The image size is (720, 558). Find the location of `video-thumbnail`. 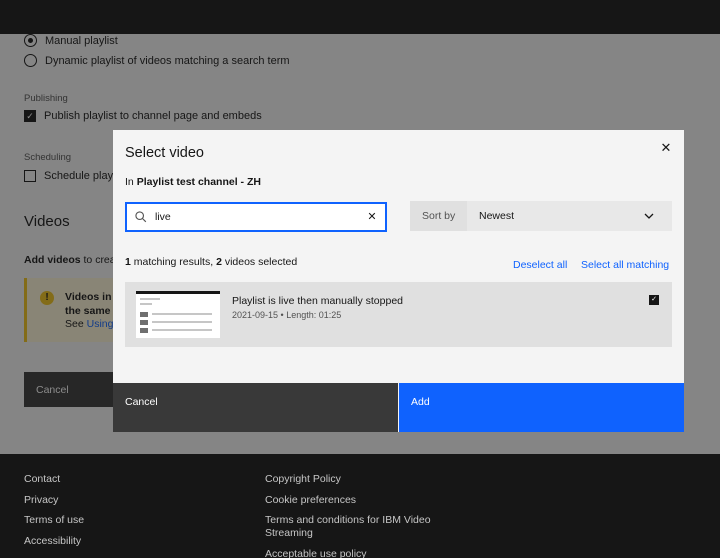

video-thumbnail is located at coordinates (178, 314).